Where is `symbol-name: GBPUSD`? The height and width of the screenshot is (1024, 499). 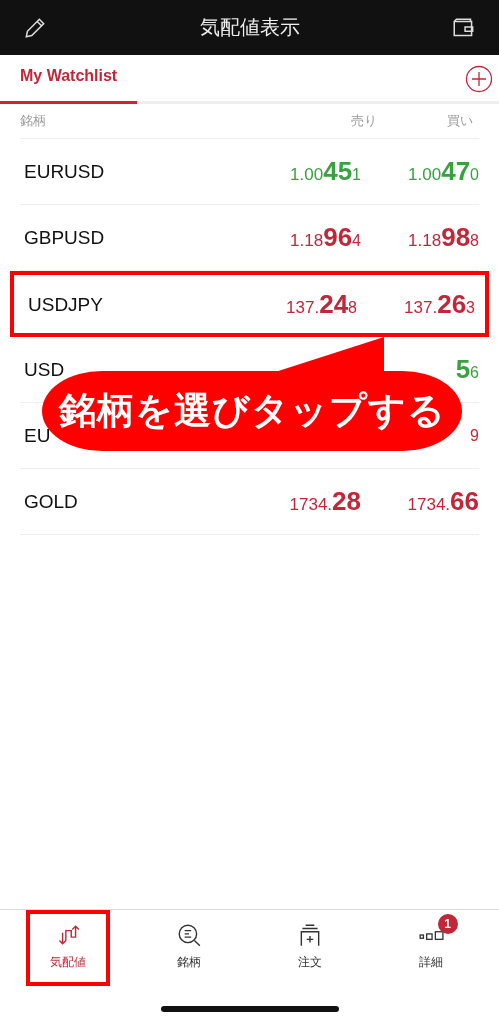 symbol-name: GBPUSD is located at coordinates (133, 237).